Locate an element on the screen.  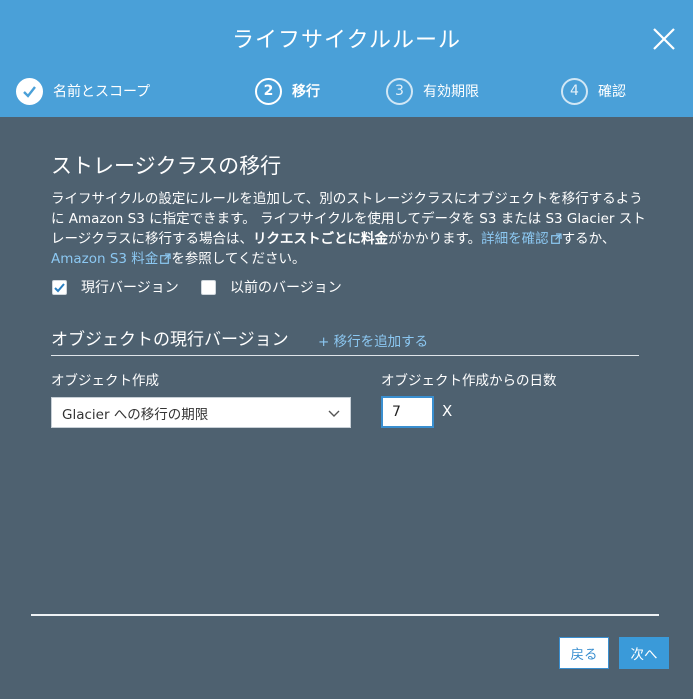
s3-pricing-link: Amazon S3 料金 is located at coordinates (111, 259).